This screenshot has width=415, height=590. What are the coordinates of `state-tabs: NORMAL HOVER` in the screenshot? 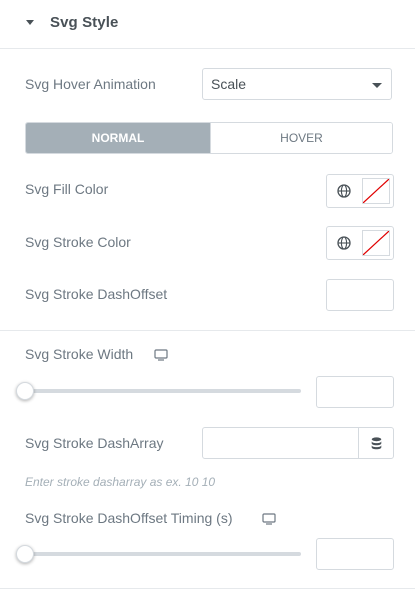 It's located at (209, 138).